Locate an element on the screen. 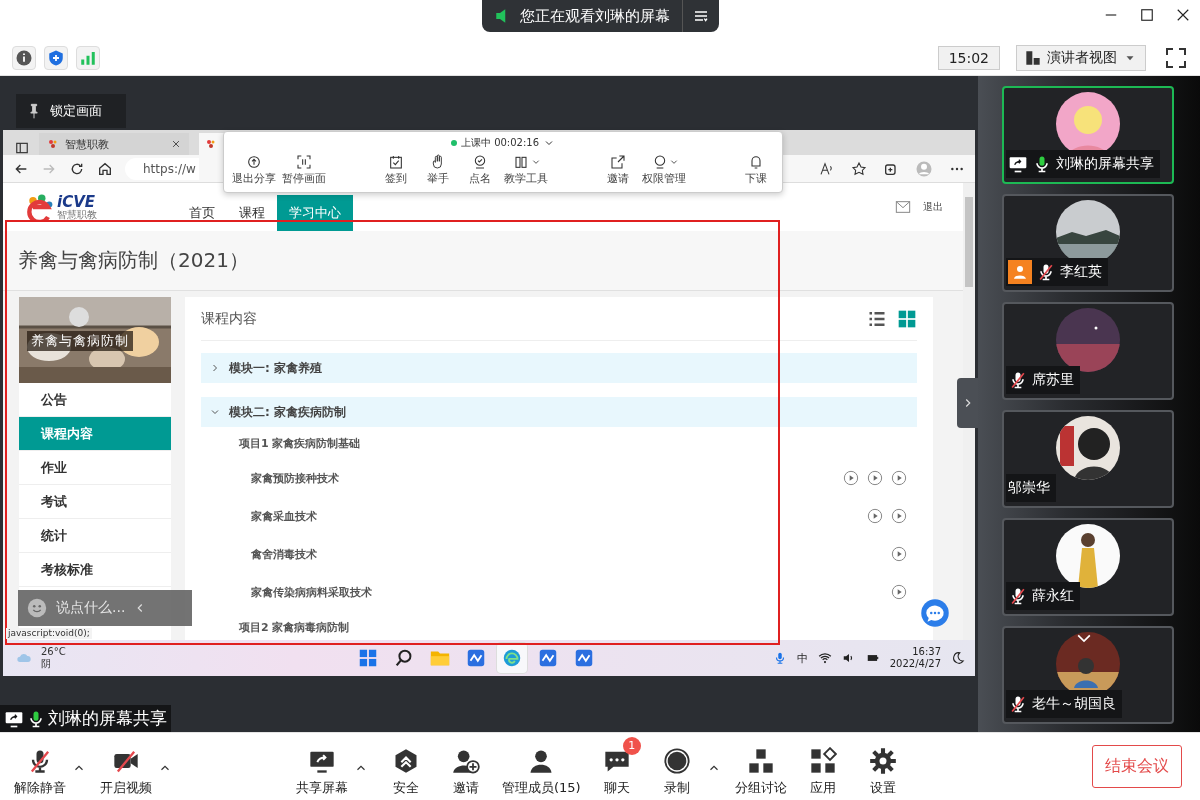 Image resolution: width=1200 pixels, height=800 pixels. collapse-handle is located at coordinates (968, 403).